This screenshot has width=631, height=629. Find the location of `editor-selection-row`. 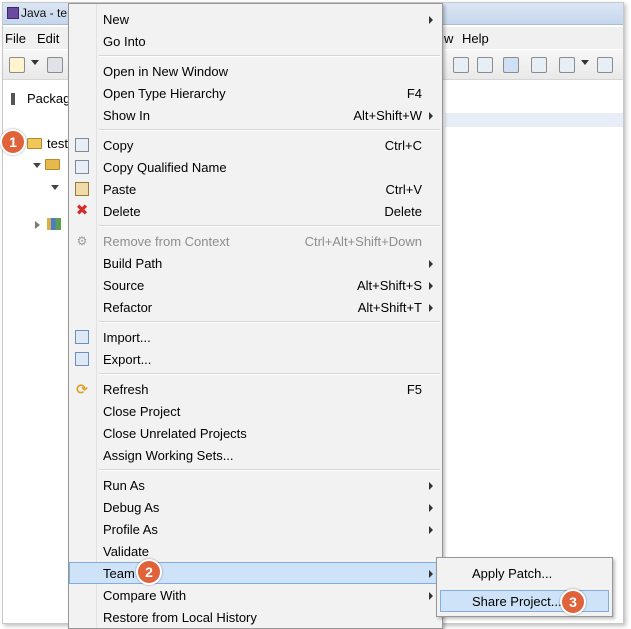

editor-selection-row is located at coordinates (534, 120).